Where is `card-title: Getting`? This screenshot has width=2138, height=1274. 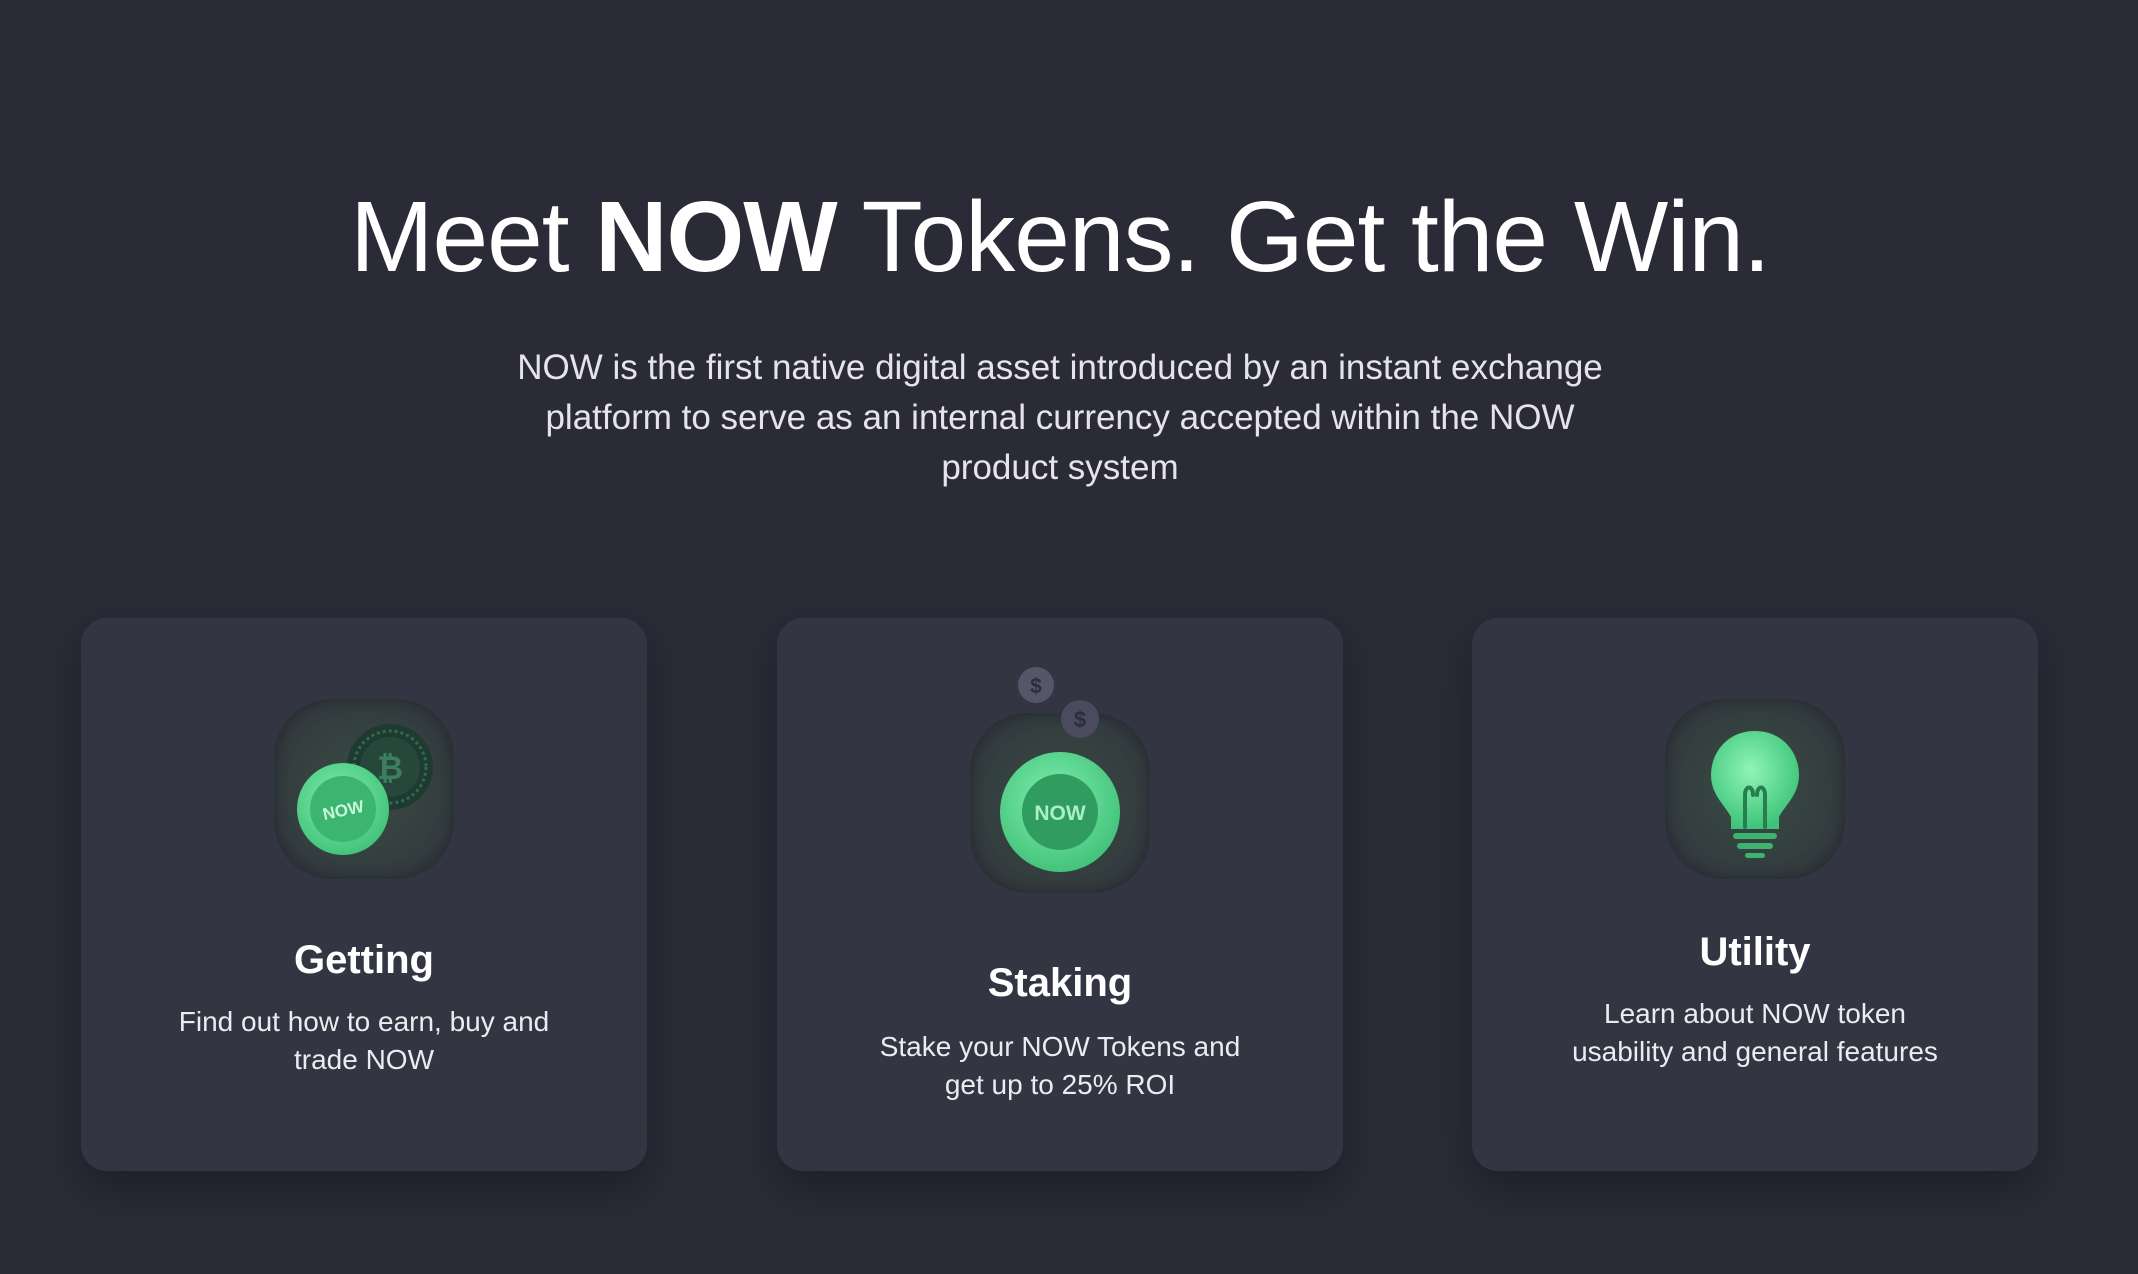
card-title: Getting is located at coordinates (364, 960).